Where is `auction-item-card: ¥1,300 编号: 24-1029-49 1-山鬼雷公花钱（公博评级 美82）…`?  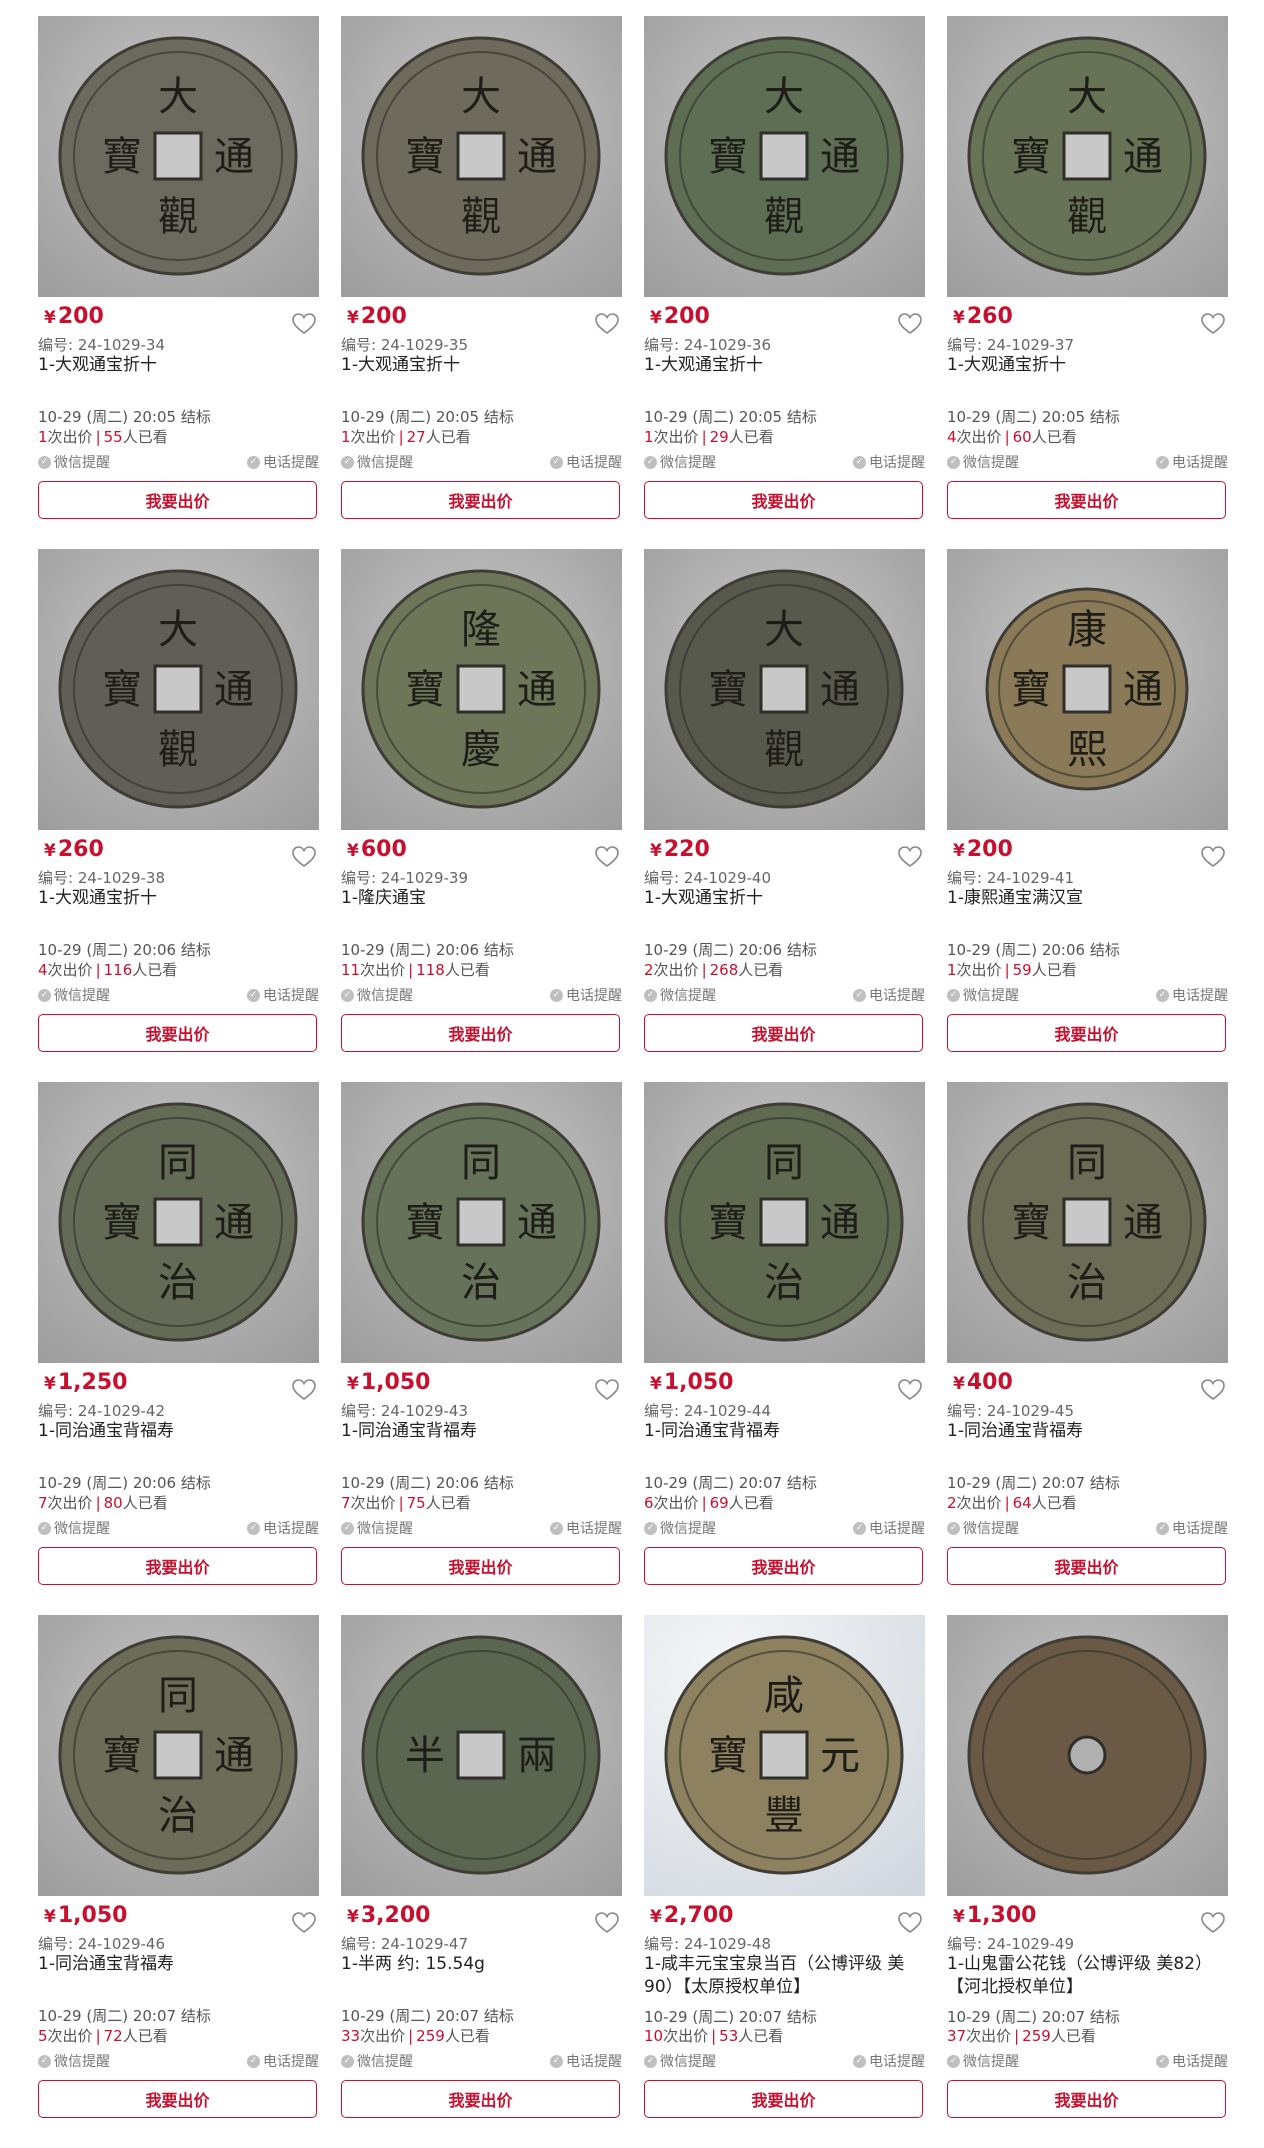 auction-item-card: ¥1,300 编号: 24-1029-49 1-山鬼雷公花钱（公博评级 美82）… is located at coordinates (1087, 1881).